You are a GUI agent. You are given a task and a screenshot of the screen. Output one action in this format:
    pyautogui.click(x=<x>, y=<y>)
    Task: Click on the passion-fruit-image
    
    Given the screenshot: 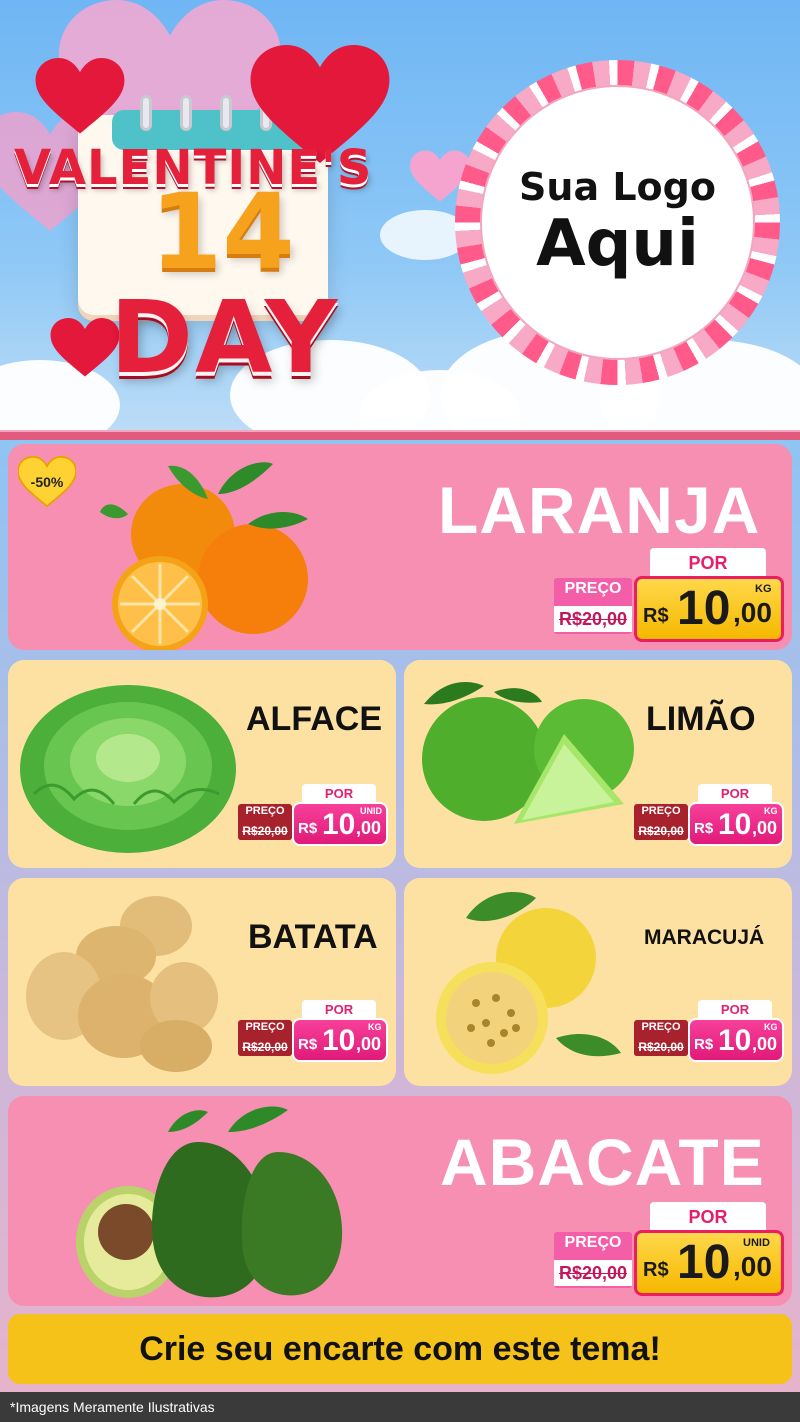 What is the action you would take?
    pyautogui.click(x=528, y=983)
    